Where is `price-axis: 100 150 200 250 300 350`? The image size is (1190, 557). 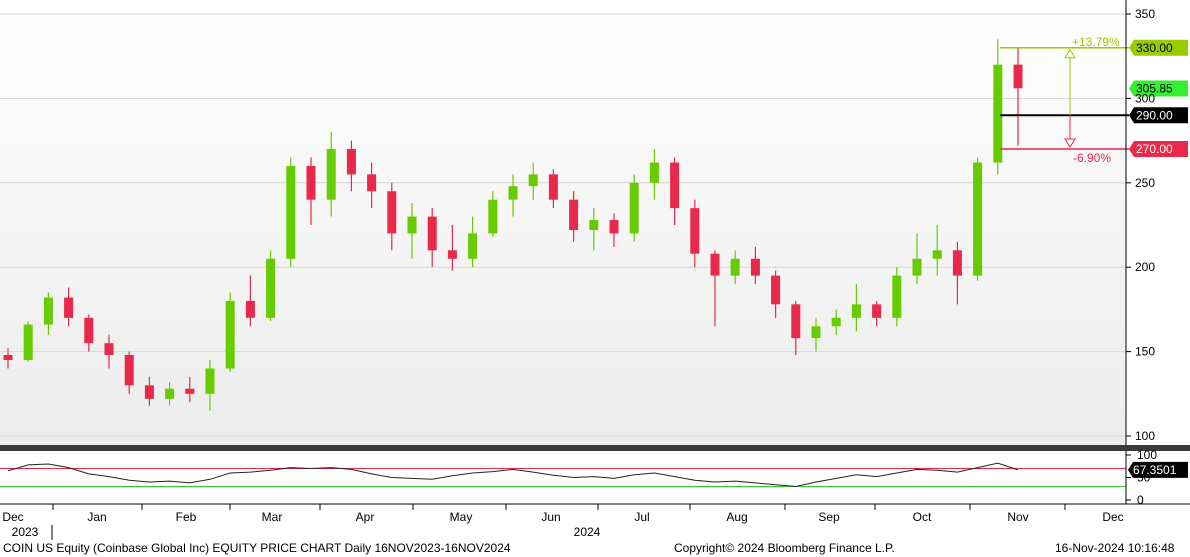 price-axis: 100 150 200 250 300 350 is located at coordinates (1140, 223).